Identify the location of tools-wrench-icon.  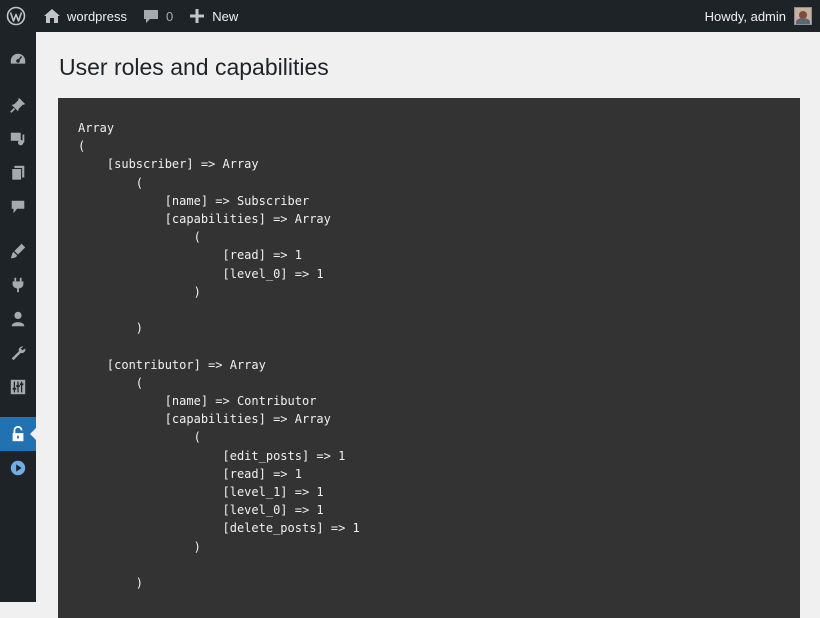
(18, 353).